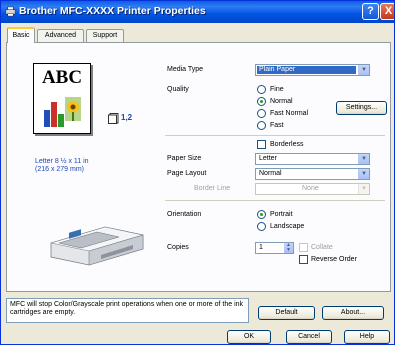 Image resolution: width=395 pixels, height=345 pixels. Describe the element at coordinates (322, 247) in the screenshot. I see `collate-label: Collate` at that location.